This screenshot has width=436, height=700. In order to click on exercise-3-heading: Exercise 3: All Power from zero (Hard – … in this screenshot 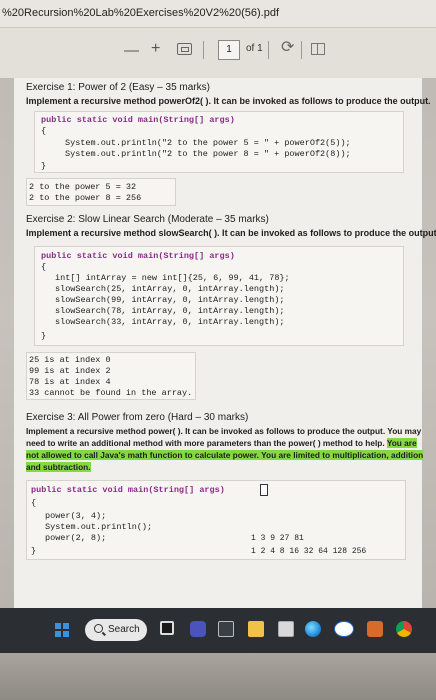, I will do `click(137, 417)`.